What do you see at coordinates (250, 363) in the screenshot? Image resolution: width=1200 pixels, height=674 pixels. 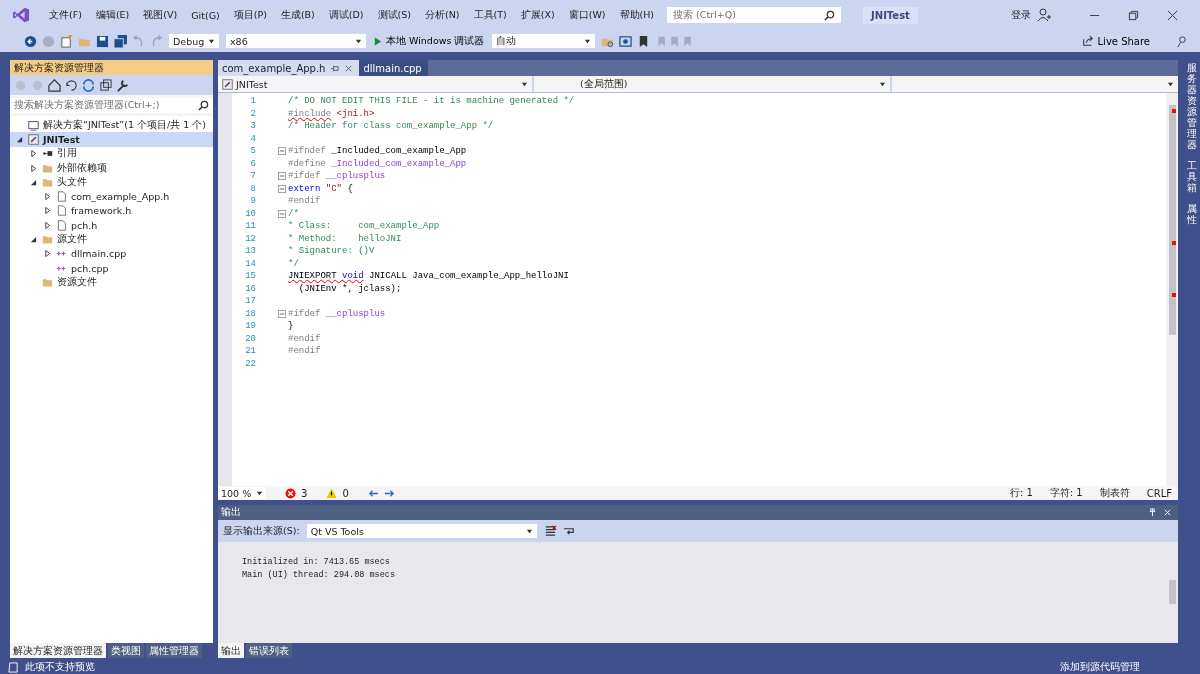 I see `line-number: 22` at bounding box center [250, 363].